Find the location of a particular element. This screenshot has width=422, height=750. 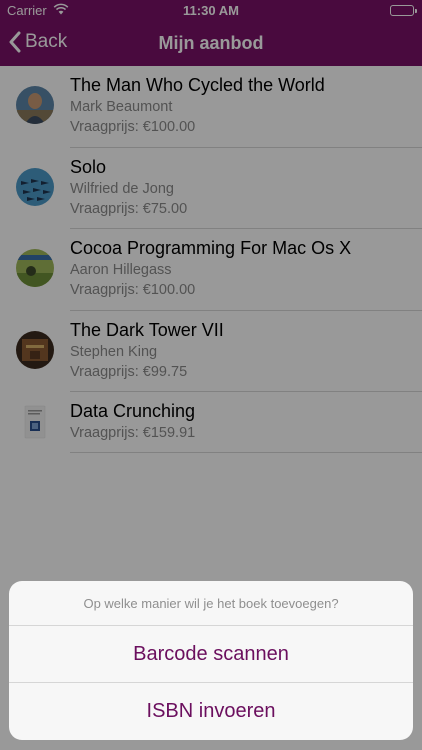

barcode-scan-button: Barcode scannen is located at coordinates (211, 654).